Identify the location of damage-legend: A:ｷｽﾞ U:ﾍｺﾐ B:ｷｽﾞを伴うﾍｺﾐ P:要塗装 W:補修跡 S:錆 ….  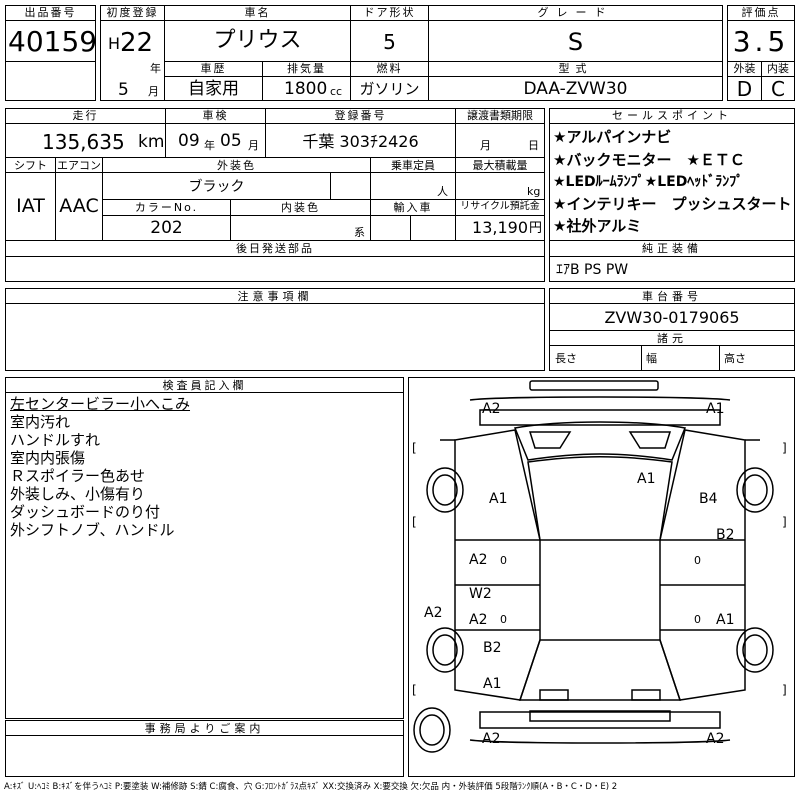
(311, 787).